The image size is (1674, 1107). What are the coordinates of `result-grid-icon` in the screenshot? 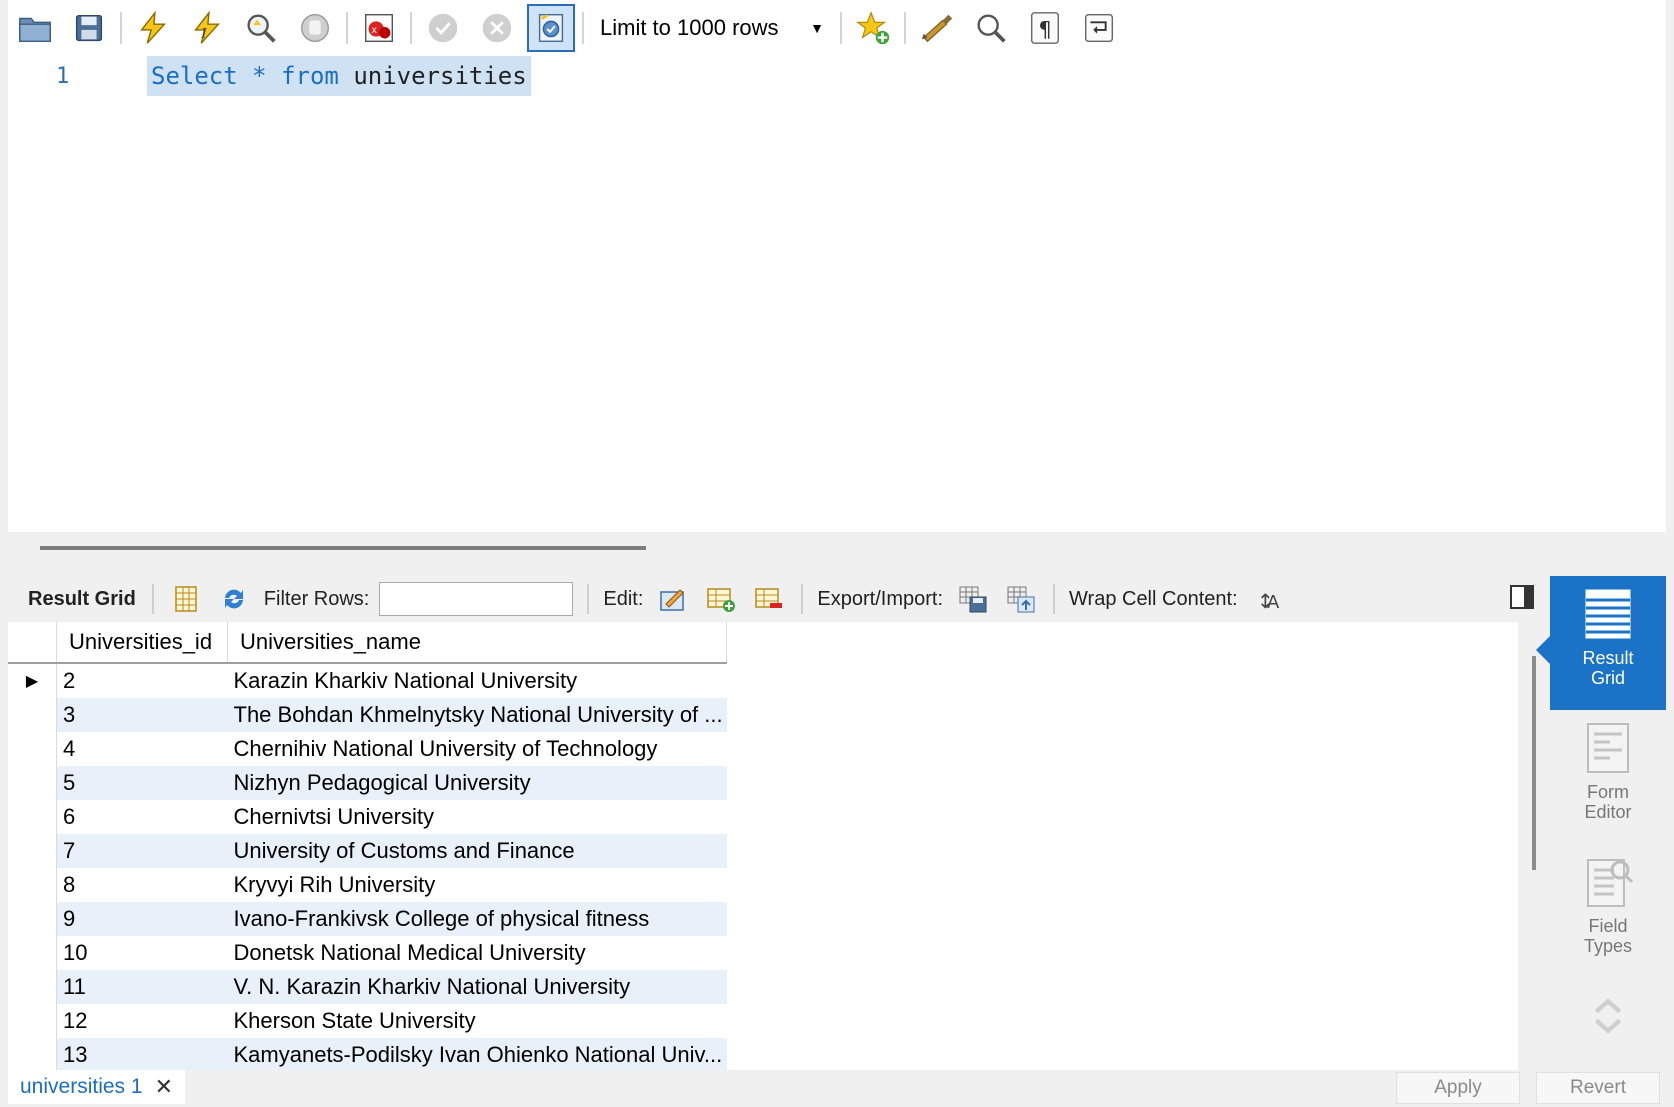 It's located at (1608, 614).